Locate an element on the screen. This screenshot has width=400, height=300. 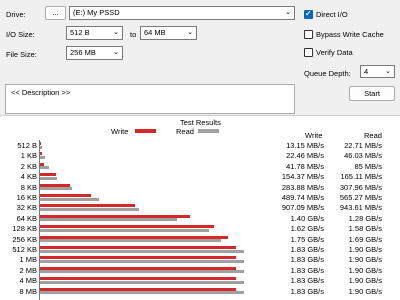
io-size-row-label: 4 MB is located at coordinates (28, 281).